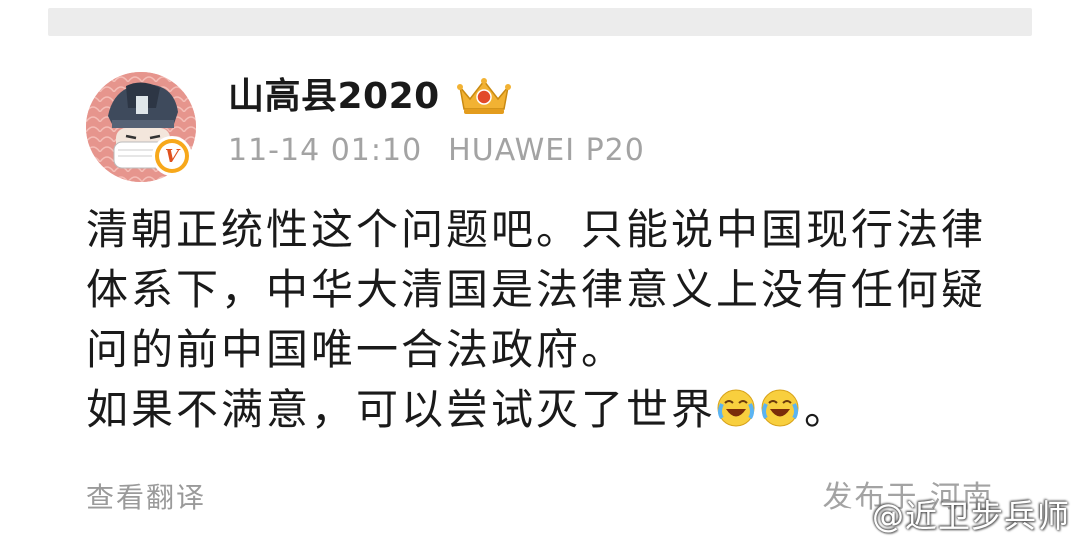  What do you see at coordinates (401, 409) in the screenshot?
I see `post-paragraph-2-text: 如果不满意，可以尝试灭了世界` at bounding box center [401, 409].